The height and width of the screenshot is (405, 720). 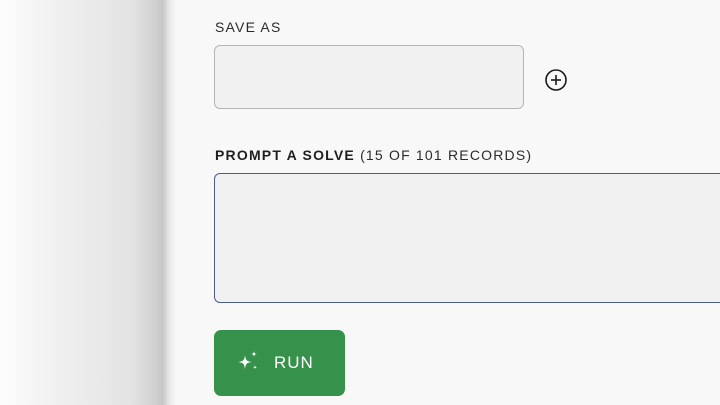 I want to click on run-button: RUN, so click(x=279, y=363).